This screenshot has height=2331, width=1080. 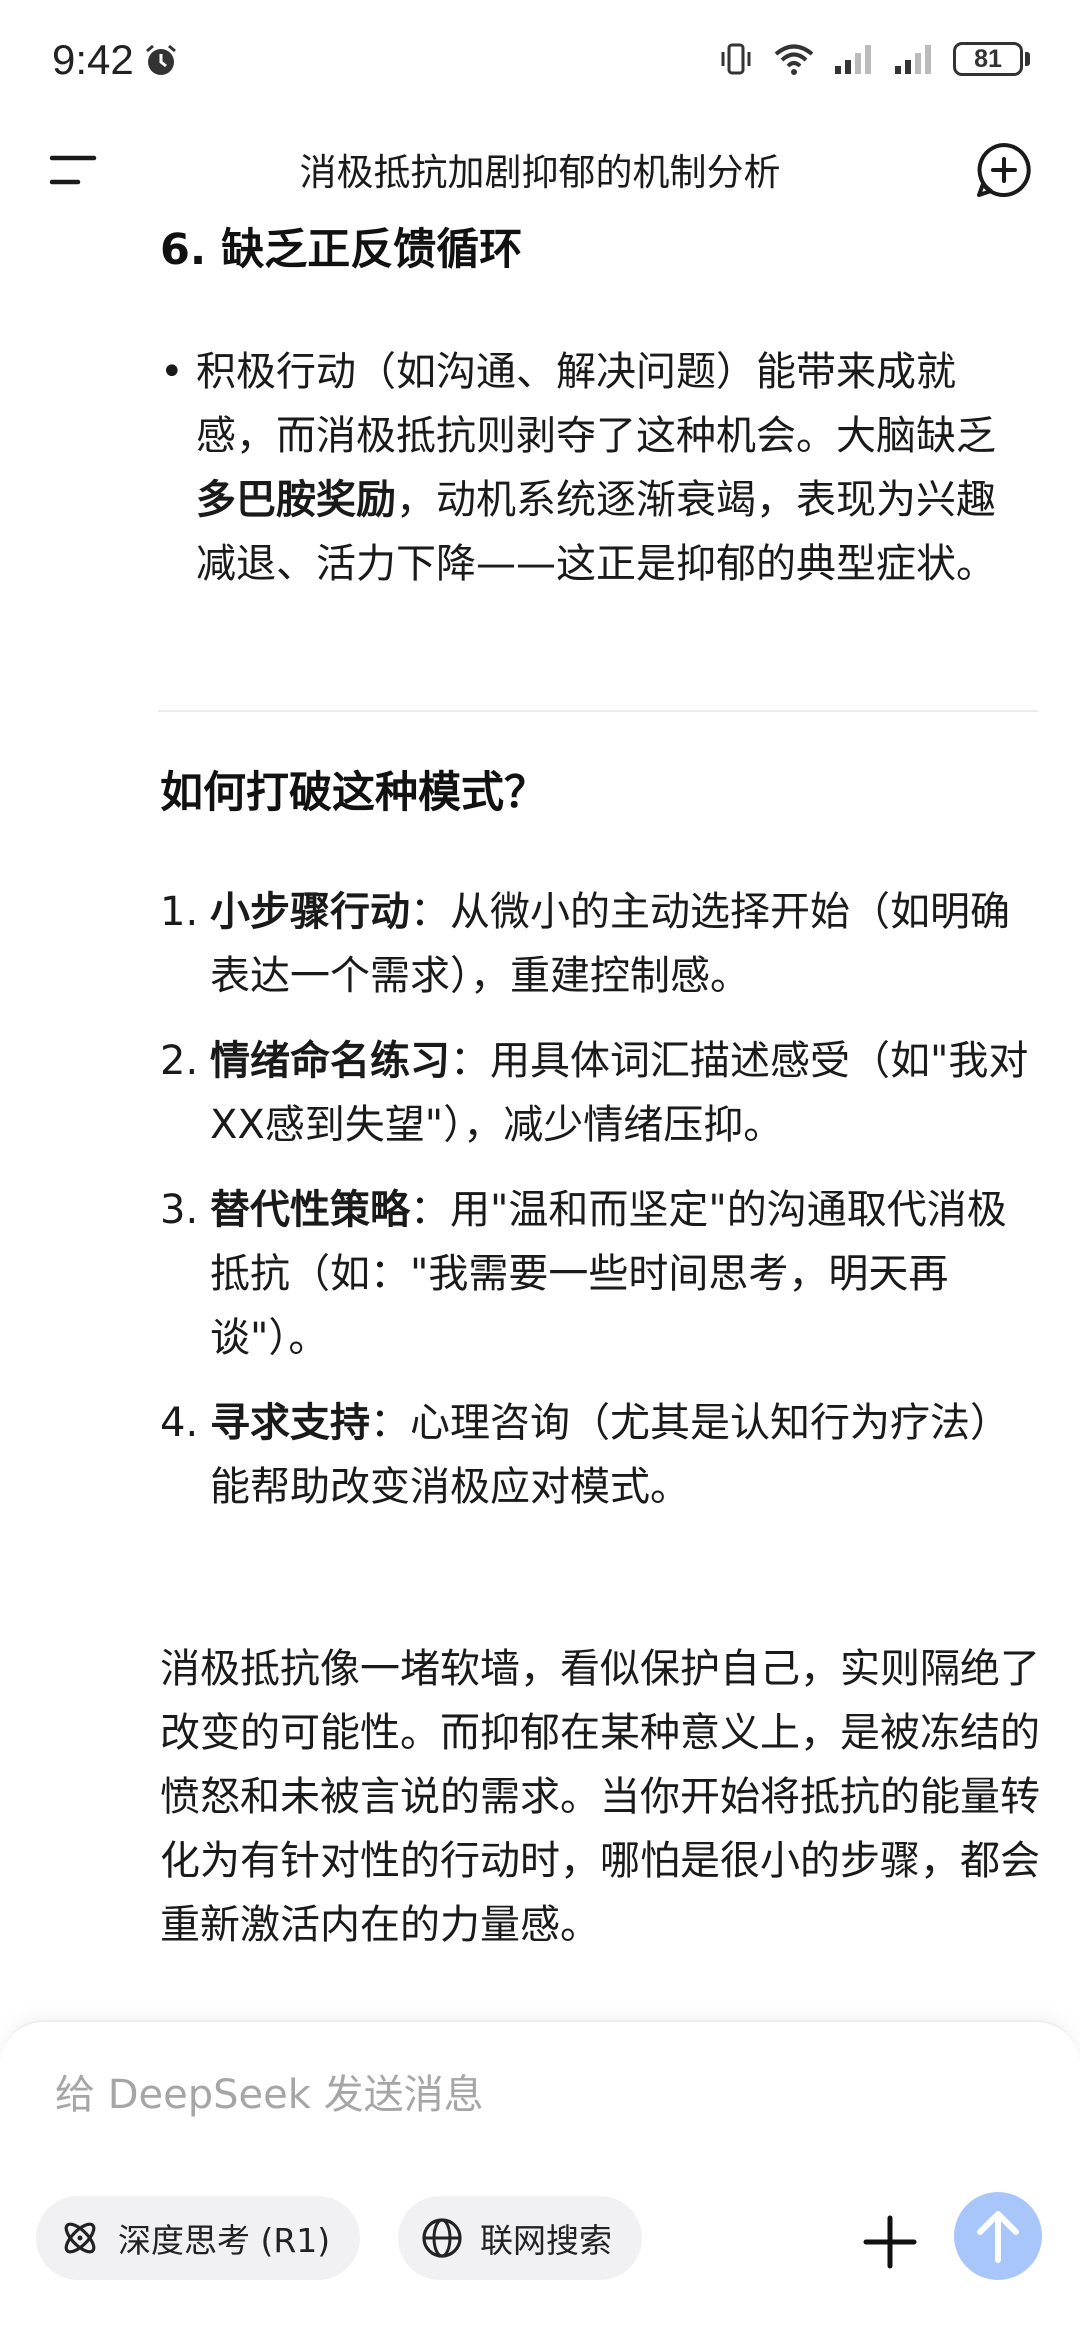 What do you see at coordinates (93, 59) in the screenshot?
I see `status-time: 9:42` at bounding box center [93, 59].